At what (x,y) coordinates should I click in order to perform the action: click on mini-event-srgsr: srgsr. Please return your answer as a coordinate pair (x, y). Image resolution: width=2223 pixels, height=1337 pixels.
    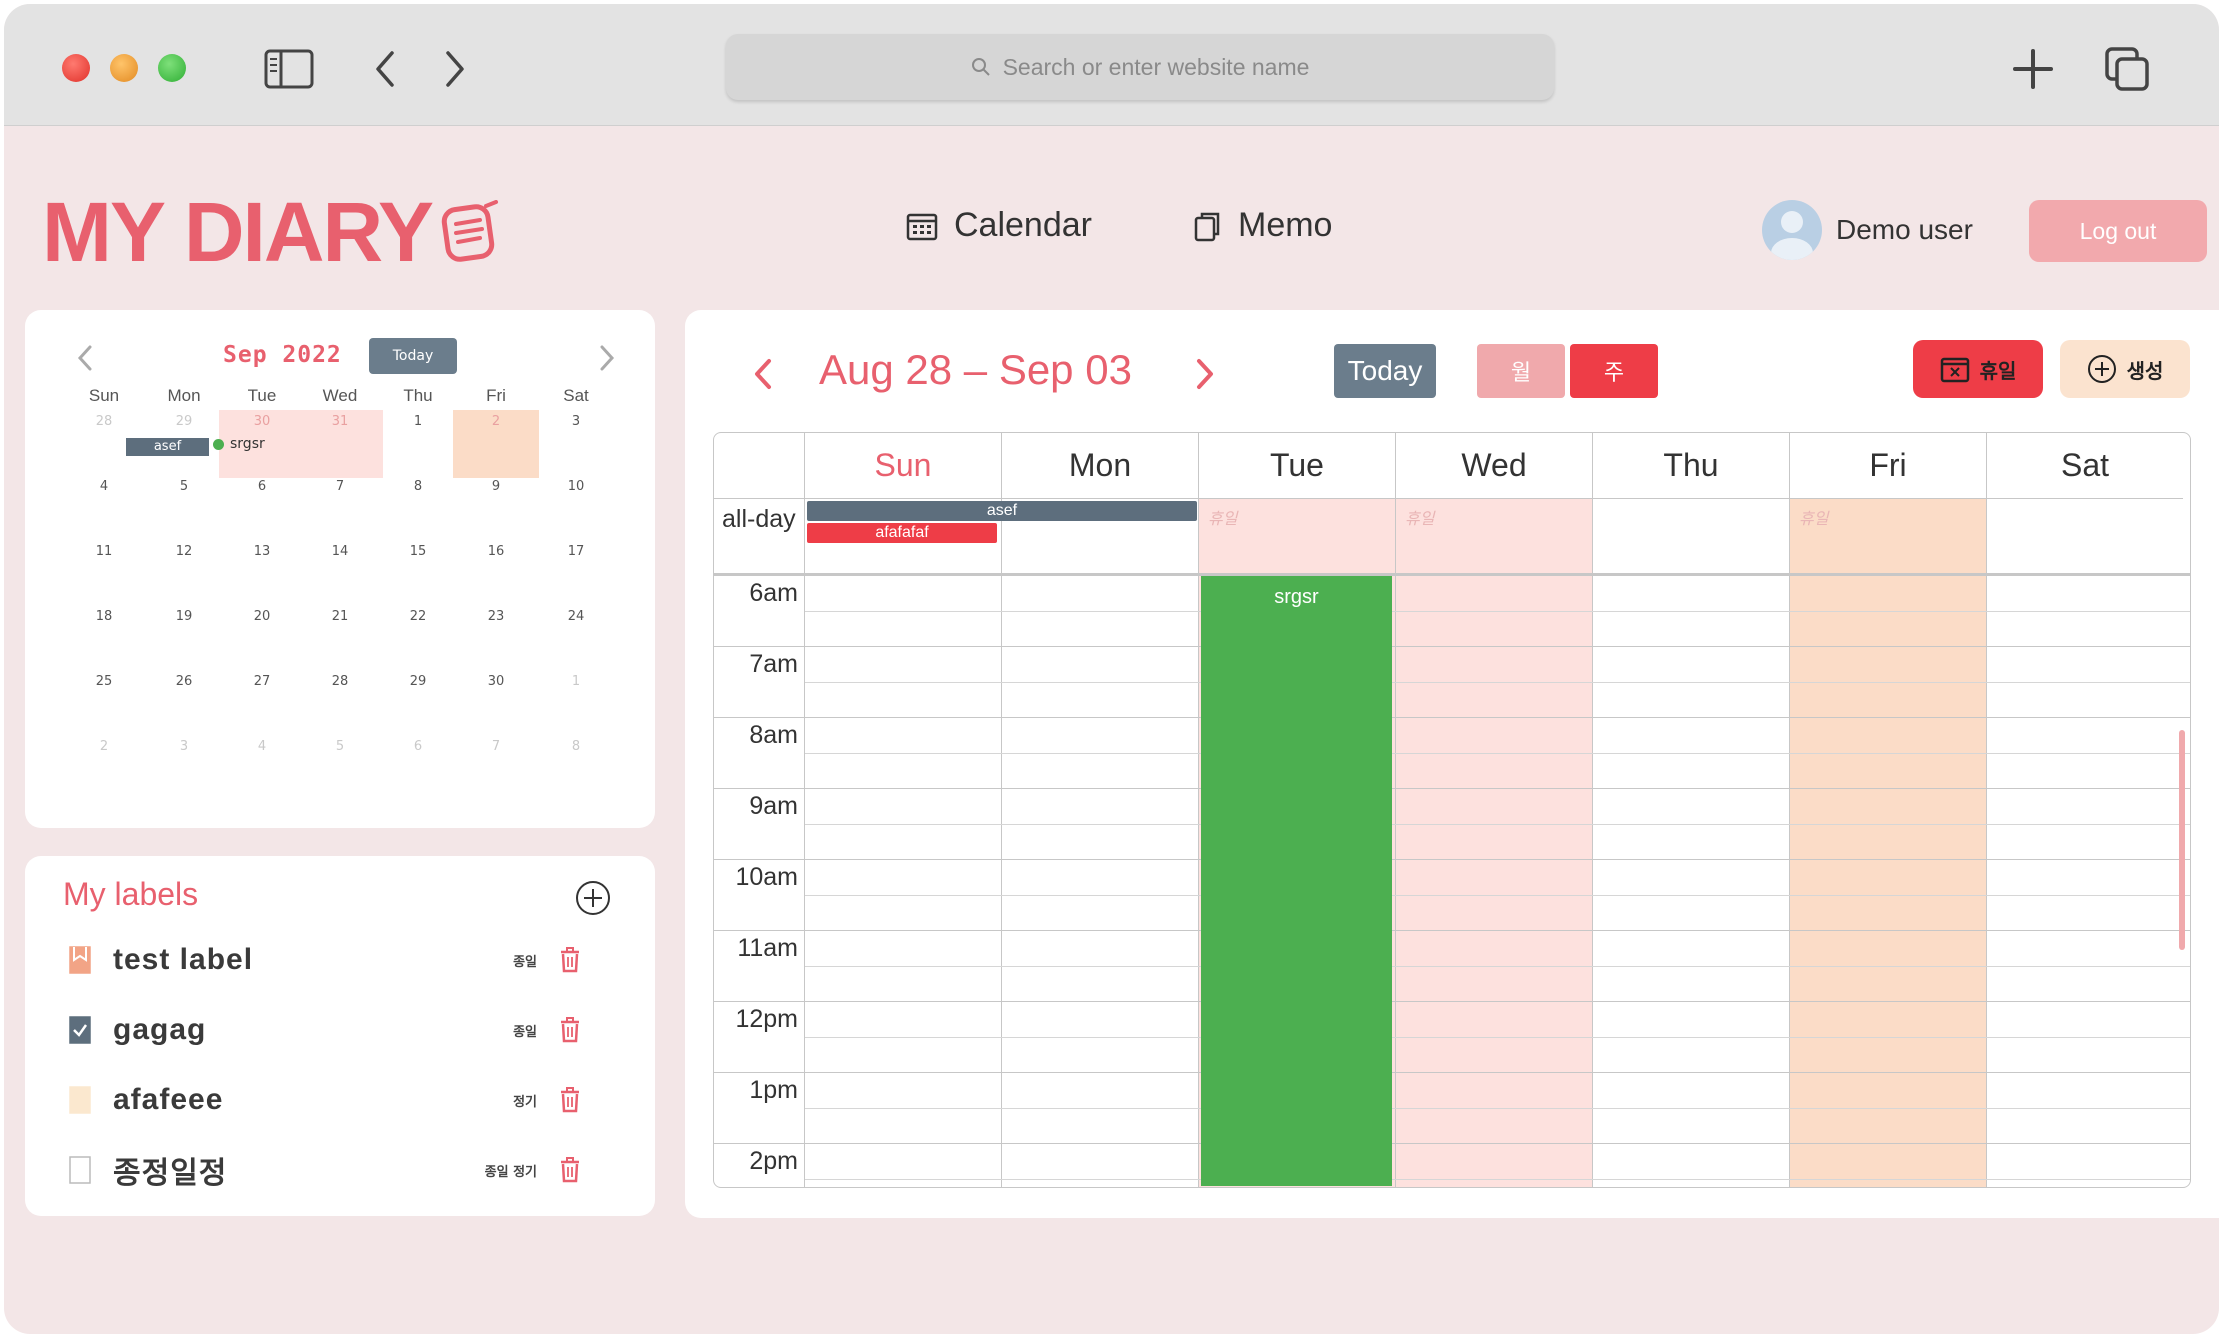
    Looking at the image, I should click on (239, 444).